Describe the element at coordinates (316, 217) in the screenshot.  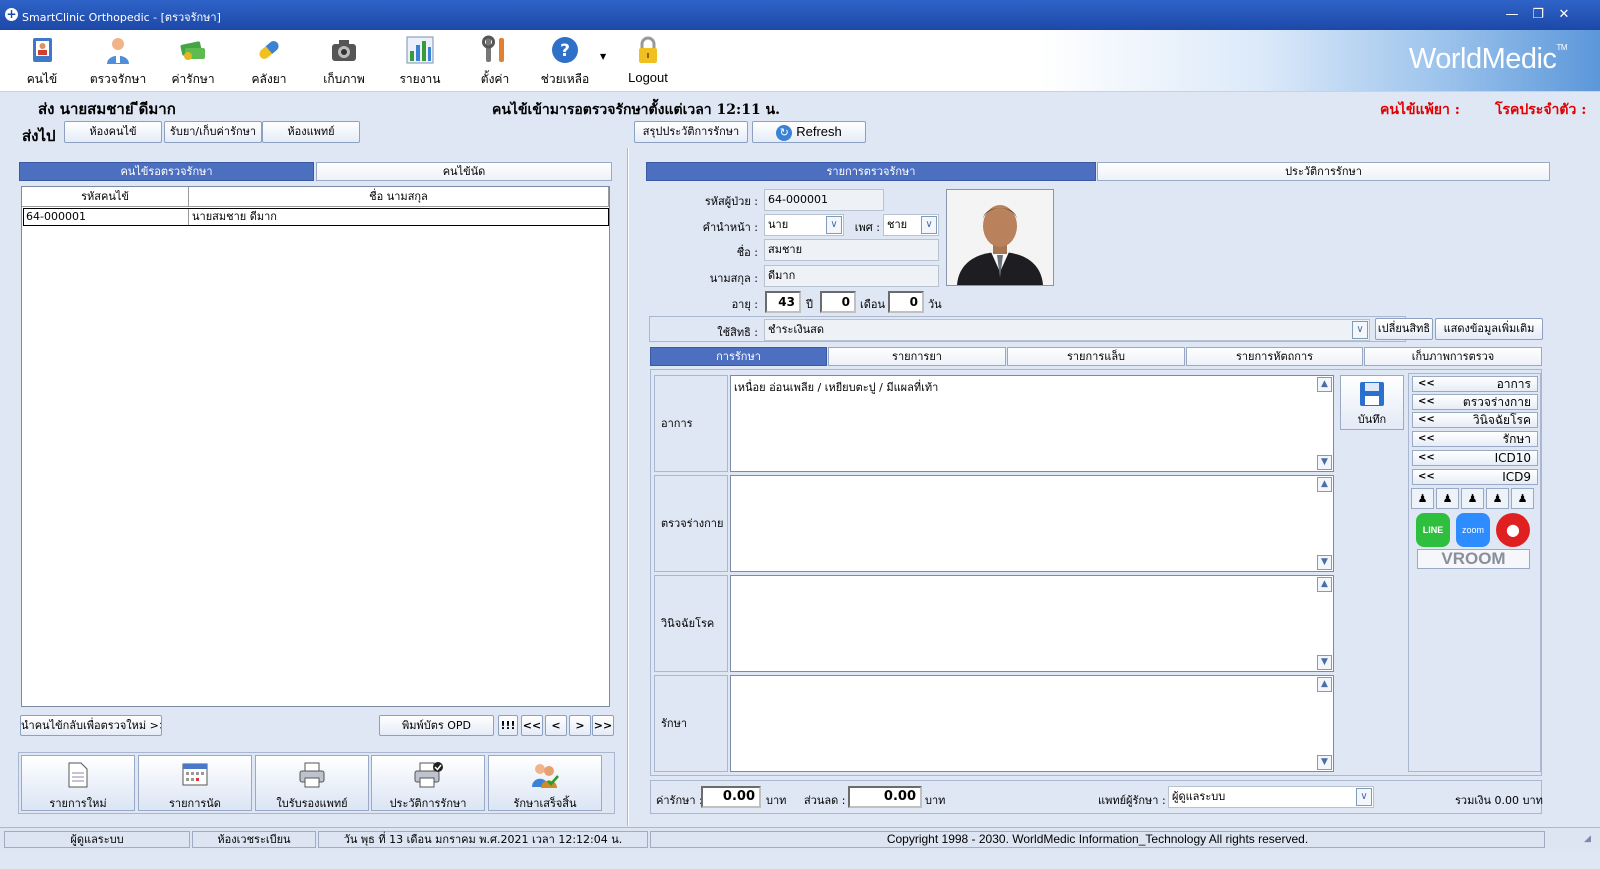
I see `table-row: 64-000001 นายสมชาย ดีมาก` at that location.